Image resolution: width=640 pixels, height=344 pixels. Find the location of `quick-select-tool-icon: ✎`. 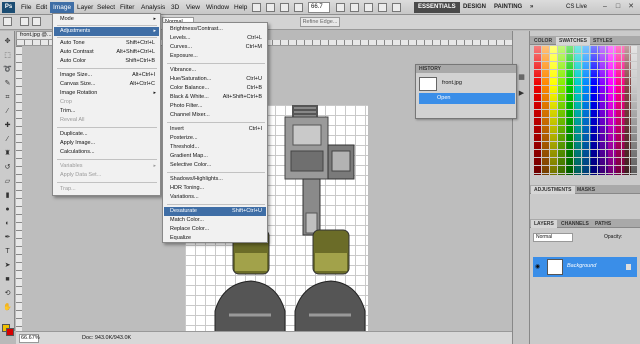

quick-select-tool-icon: ✎ is located at coordinates (7, 83).